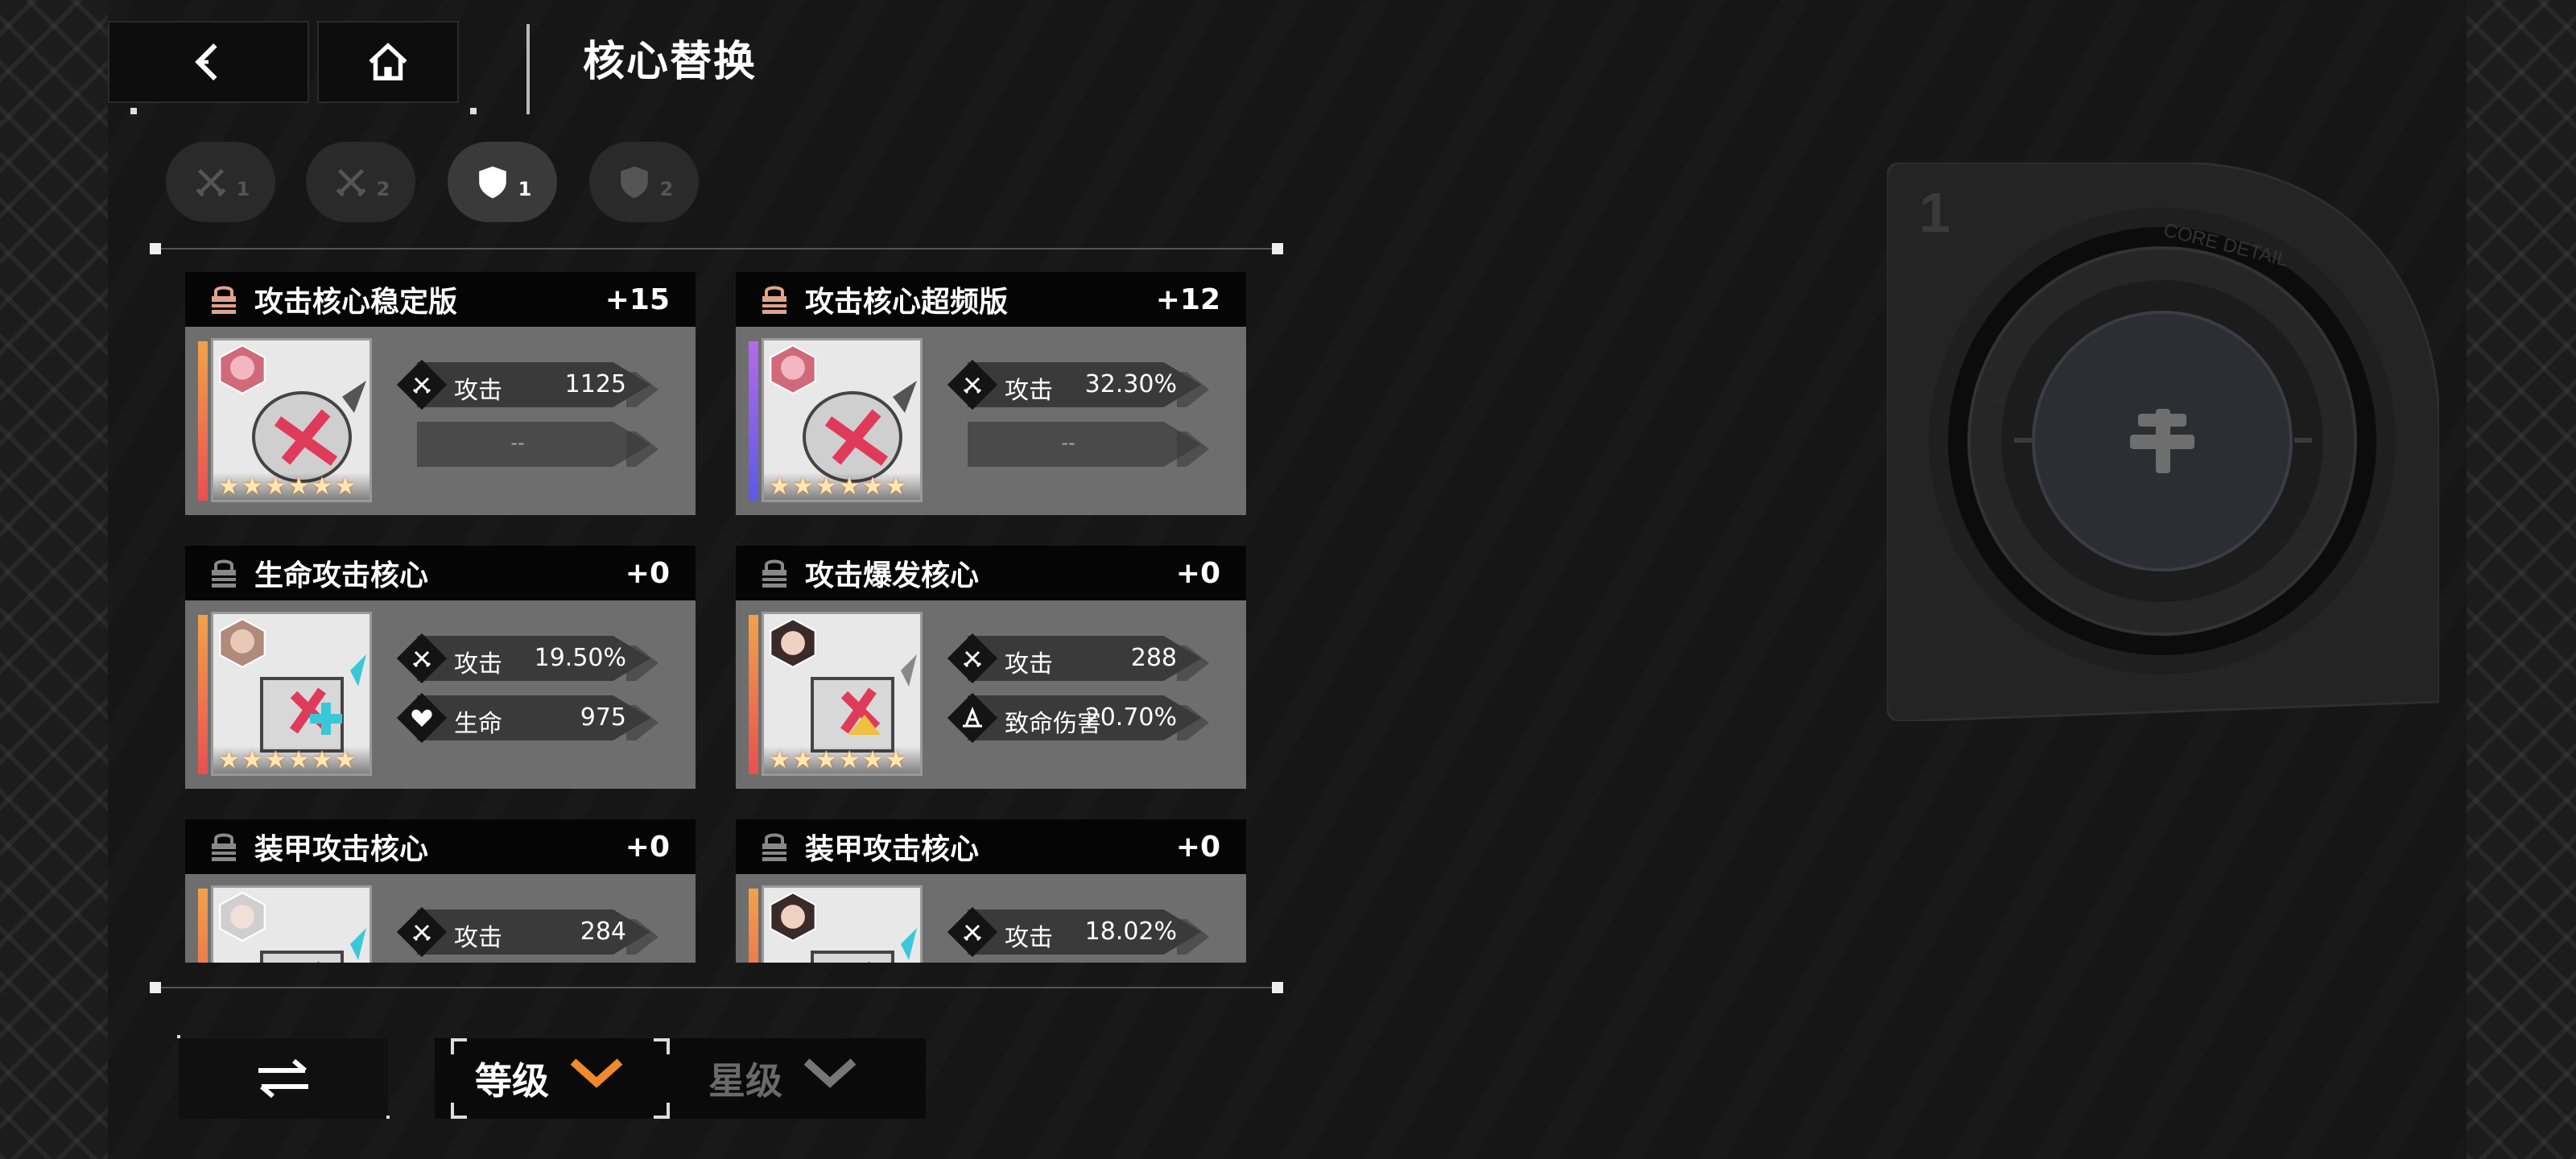 This screenshot has height=1159, width=2576. I want to click on home-icon, so click(388, 61).